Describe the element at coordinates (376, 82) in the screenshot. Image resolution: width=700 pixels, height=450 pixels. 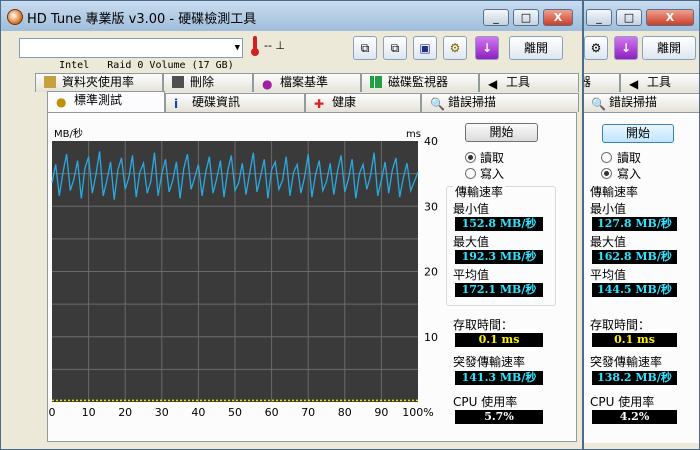
I see `bar-chart-icon` at that location.